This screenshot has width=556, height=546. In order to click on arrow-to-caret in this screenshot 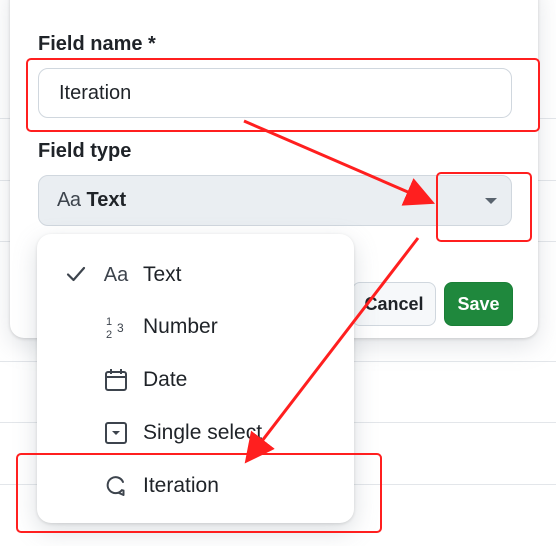, I will do `click(339, 162)`.